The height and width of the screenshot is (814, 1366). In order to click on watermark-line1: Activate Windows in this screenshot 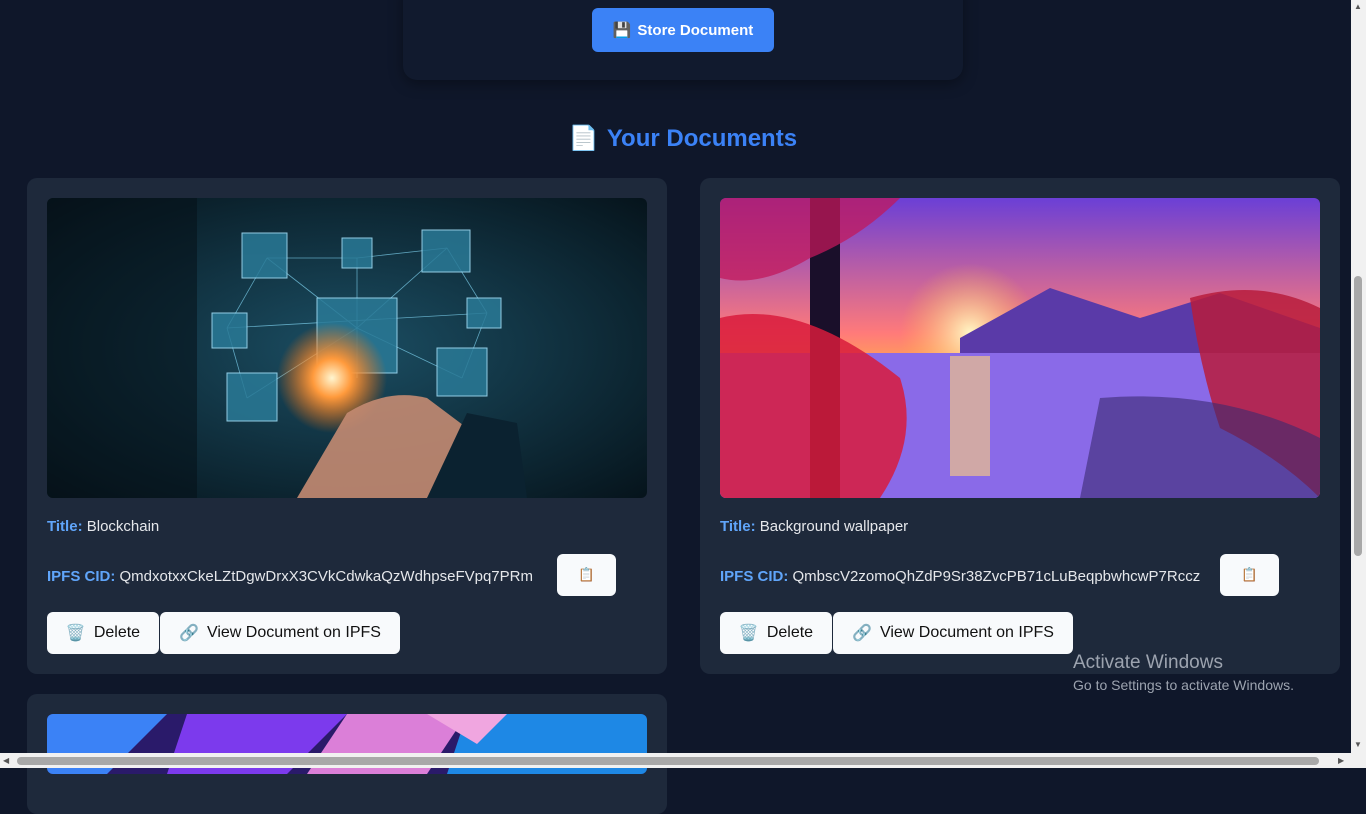, I will do `click(1148, 662)`.